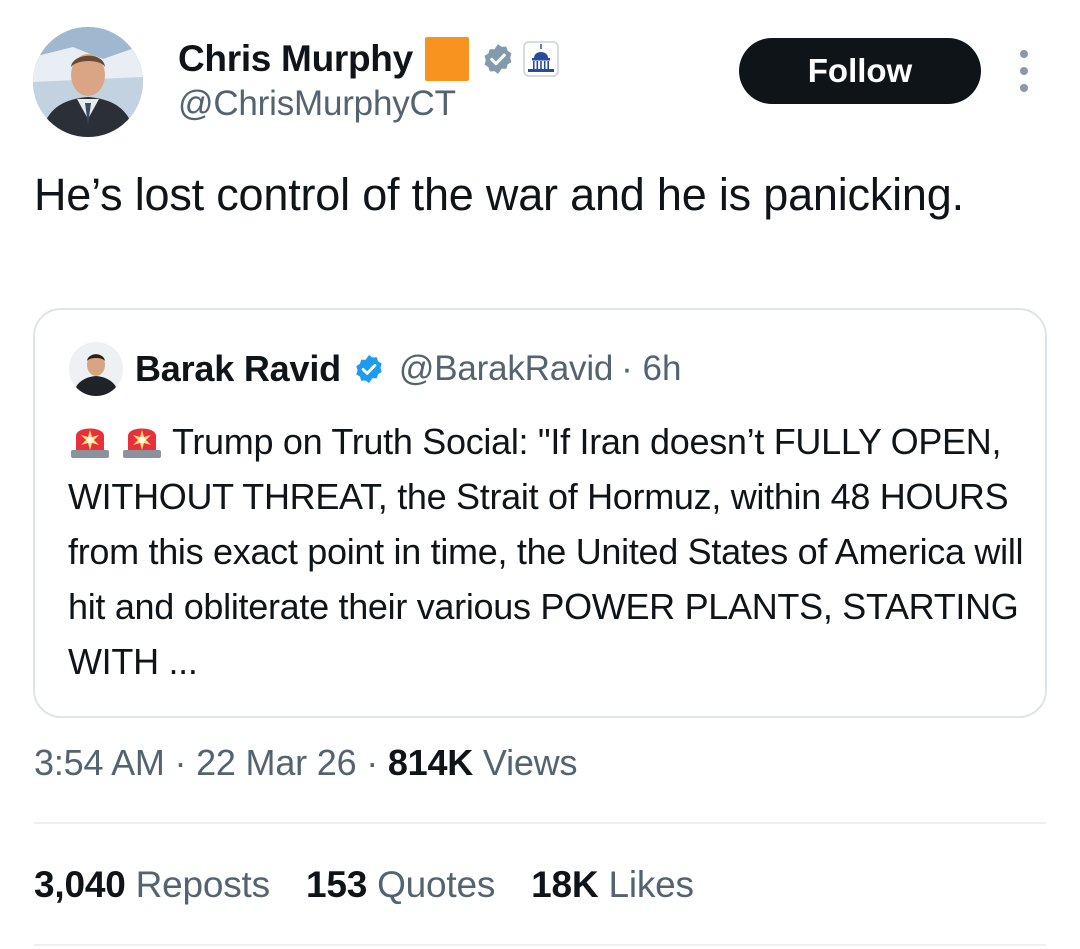  What do you see at coordinates (317, 104) in the screenshot?
I see `author-handle: @ChrisMurphyCT` at bounding box center [317, 104].